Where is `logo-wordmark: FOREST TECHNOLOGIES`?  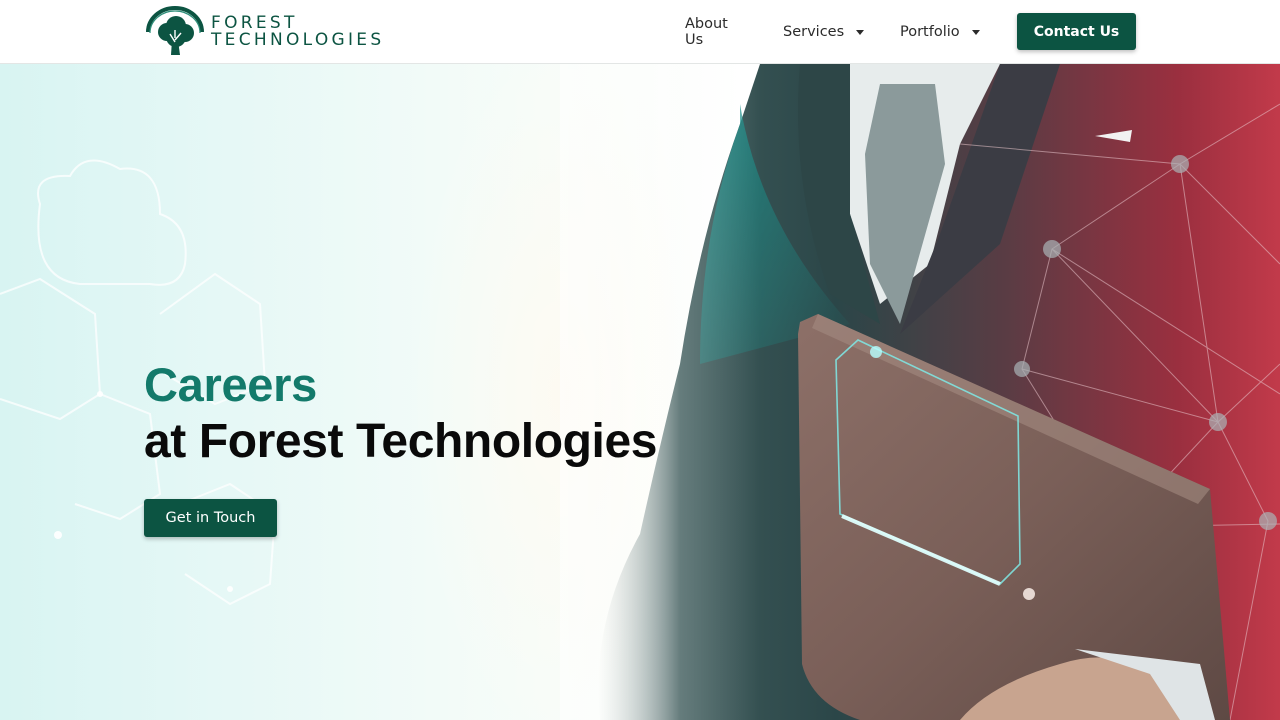
logo-wordmark: FOREST TECHNOLOGIES is located at coordinates (297, 32).